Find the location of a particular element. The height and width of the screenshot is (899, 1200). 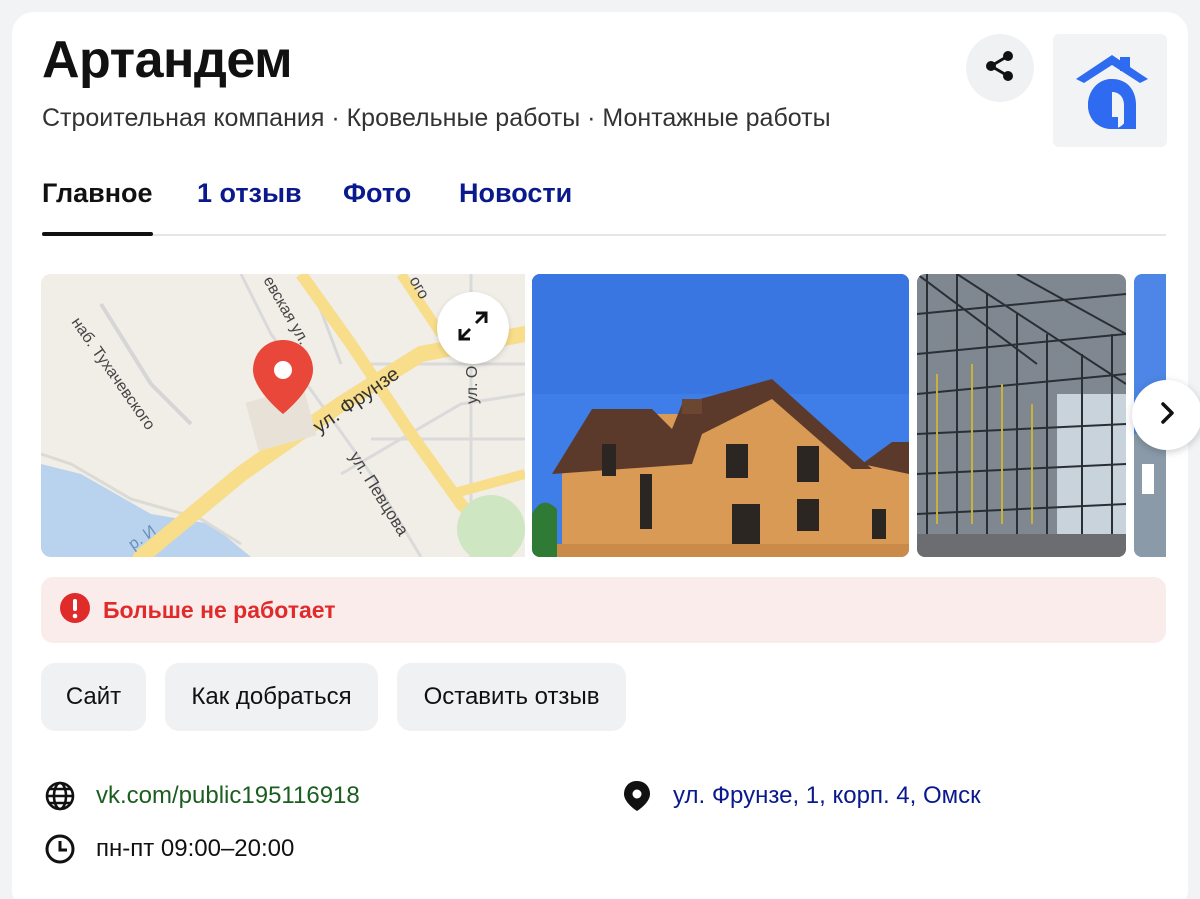

closed-status-banner: Больше не работает is located at coordinates (603, 610).